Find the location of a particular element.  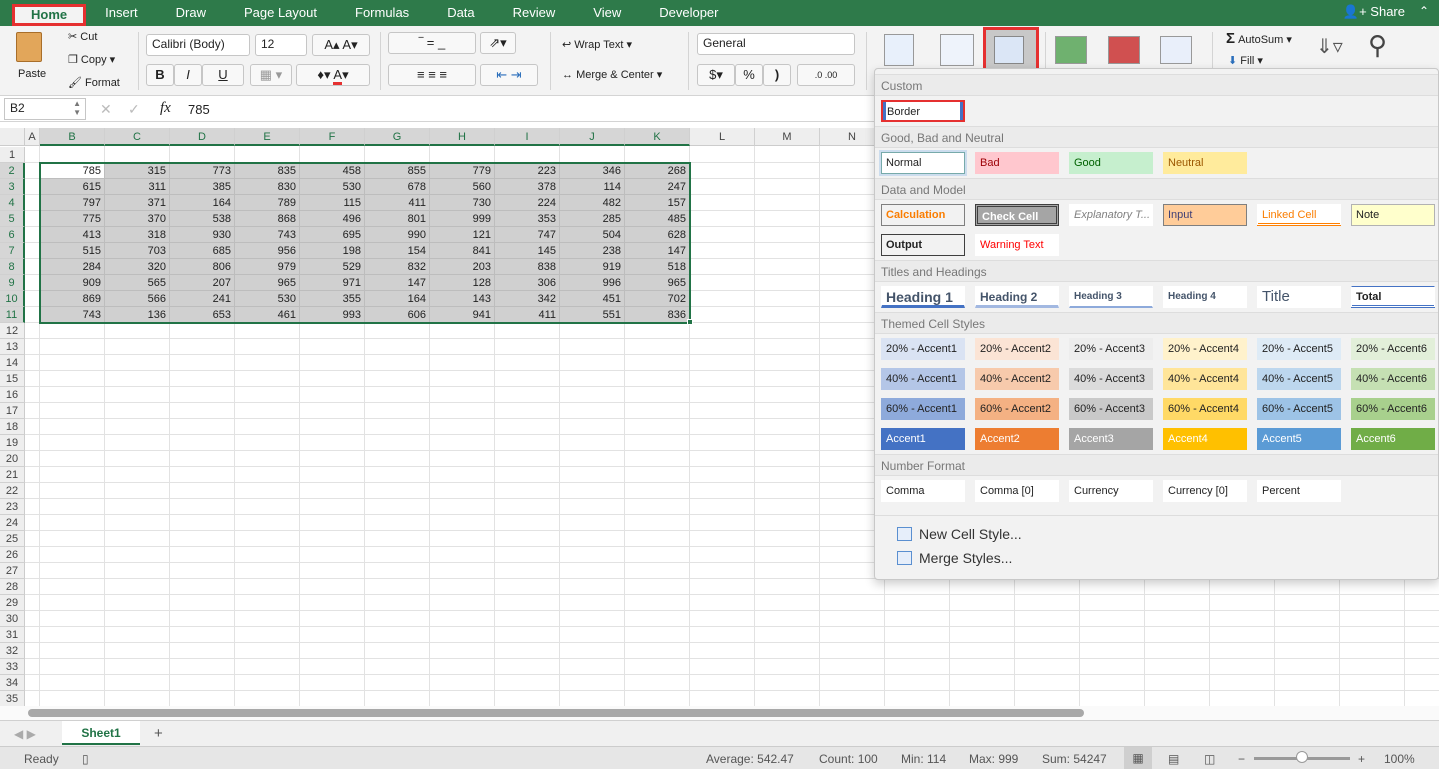

cell-style-20-accent2: 20% - Accent2 is located at coordinates (1017, 349).